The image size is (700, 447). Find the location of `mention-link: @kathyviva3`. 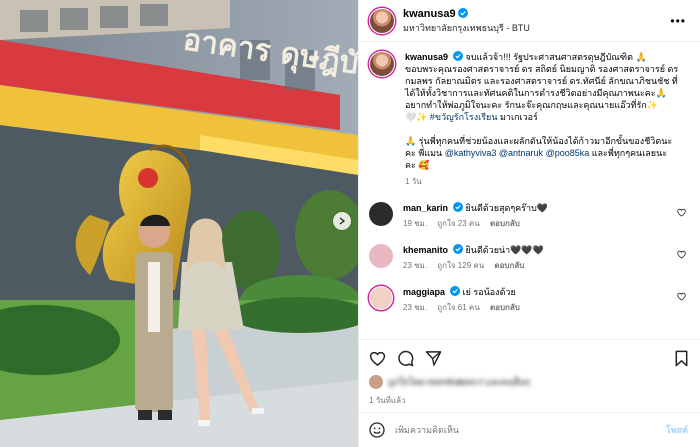

mention-link: @kathyviva3 is located at coordinates (471, 153).